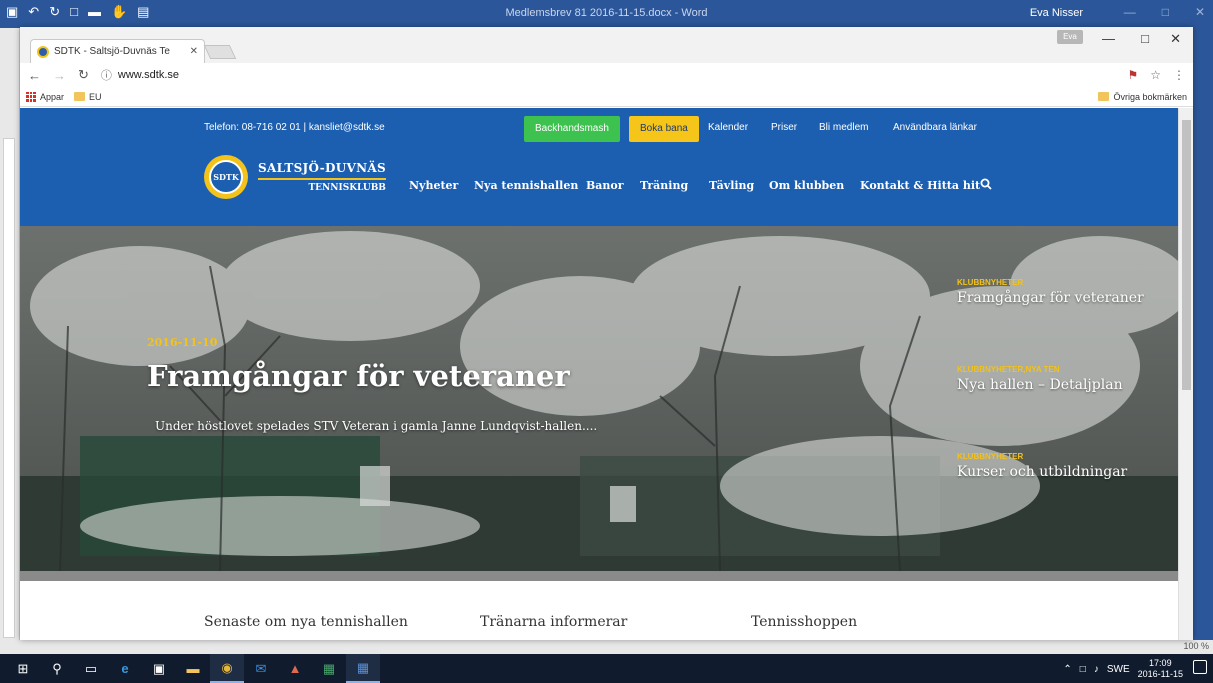 Image resolution: width=1213 pixels, height=683 pixels. I want to click on top-link-lankar: Användbara länkar, so click(935, 127).